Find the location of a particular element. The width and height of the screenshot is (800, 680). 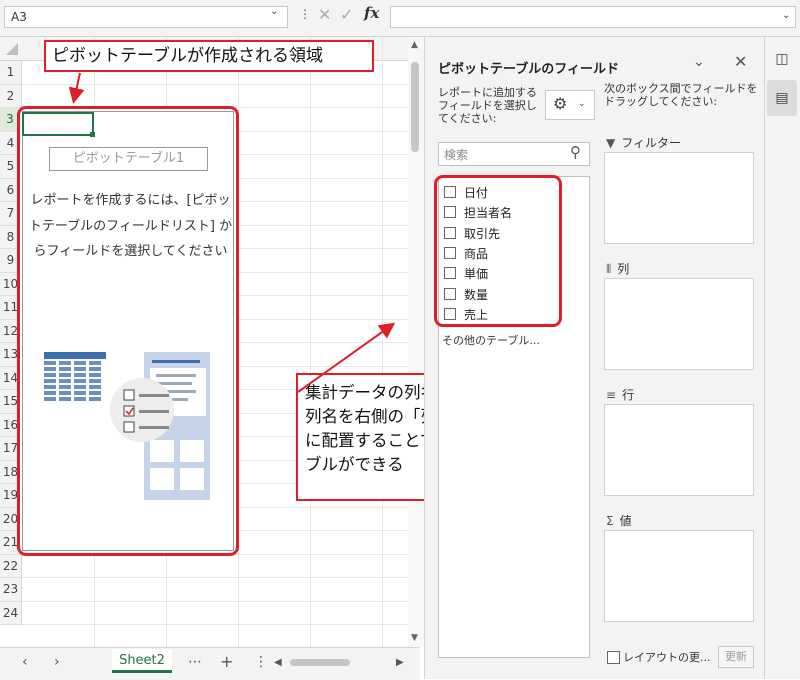

table-grid-icon is located at coordinates (75, 376).